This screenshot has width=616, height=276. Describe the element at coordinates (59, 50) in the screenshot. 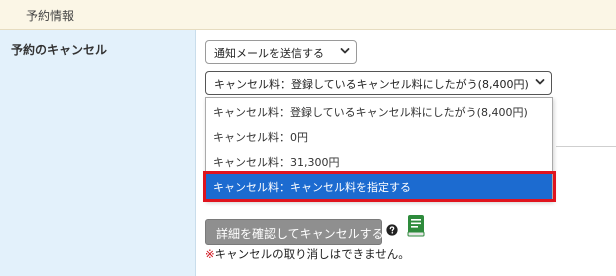

I see `field-label: 予約のキャンセル` at that location.